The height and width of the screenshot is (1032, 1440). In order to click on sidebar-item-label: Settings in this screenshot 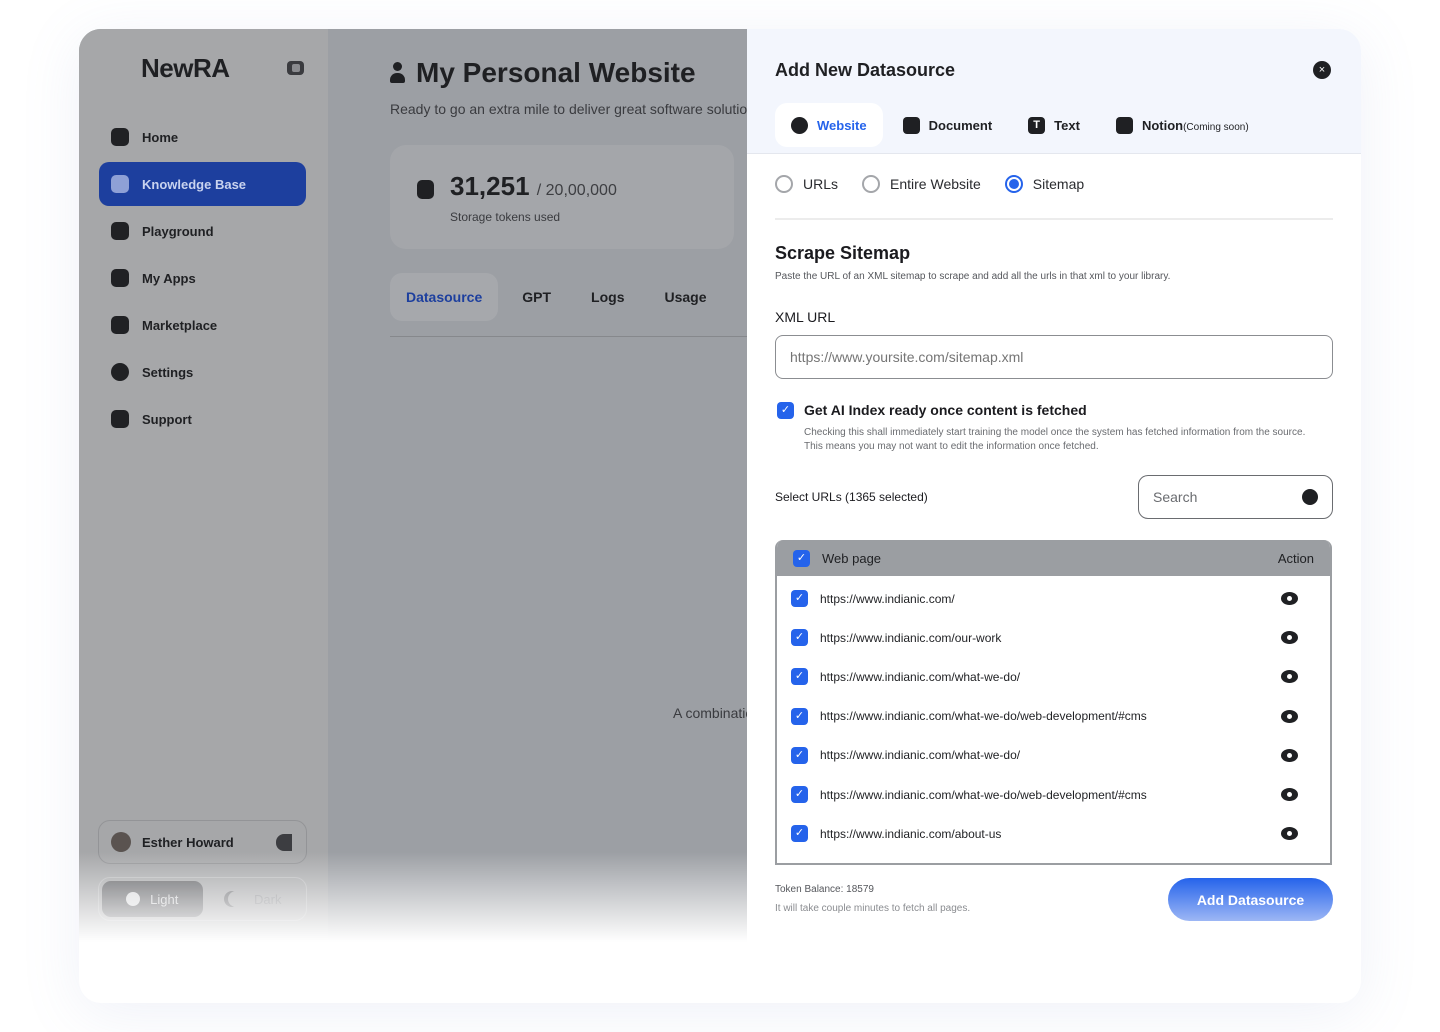, I will do `click(168, 372)`.